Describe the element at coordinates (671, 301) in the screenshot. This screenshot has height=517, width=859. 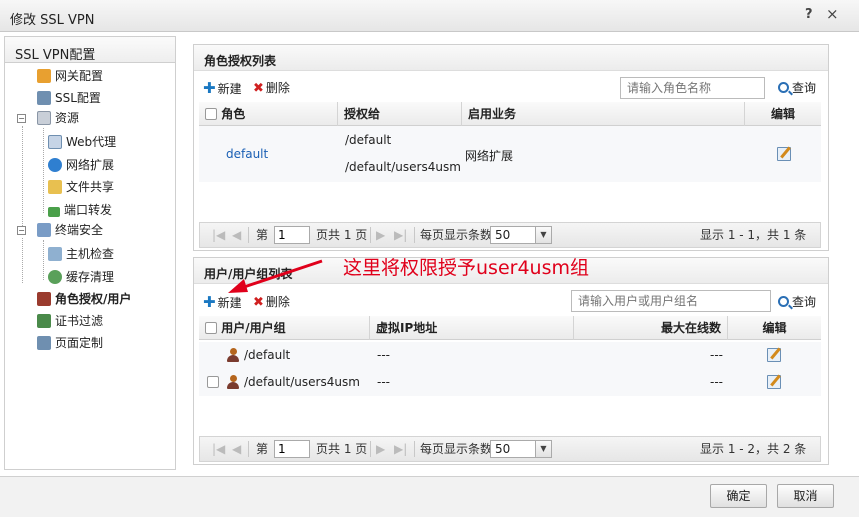
I see `user-search-input` at that location.